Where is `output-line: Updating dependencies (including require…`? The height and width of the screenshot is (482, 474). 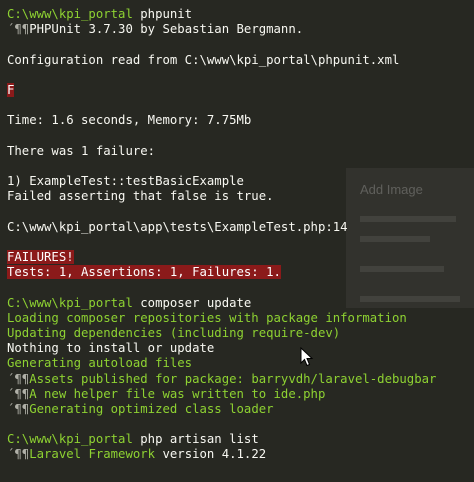
output-line: Updating dependencies (including require… is located at coordinates (174, 332).